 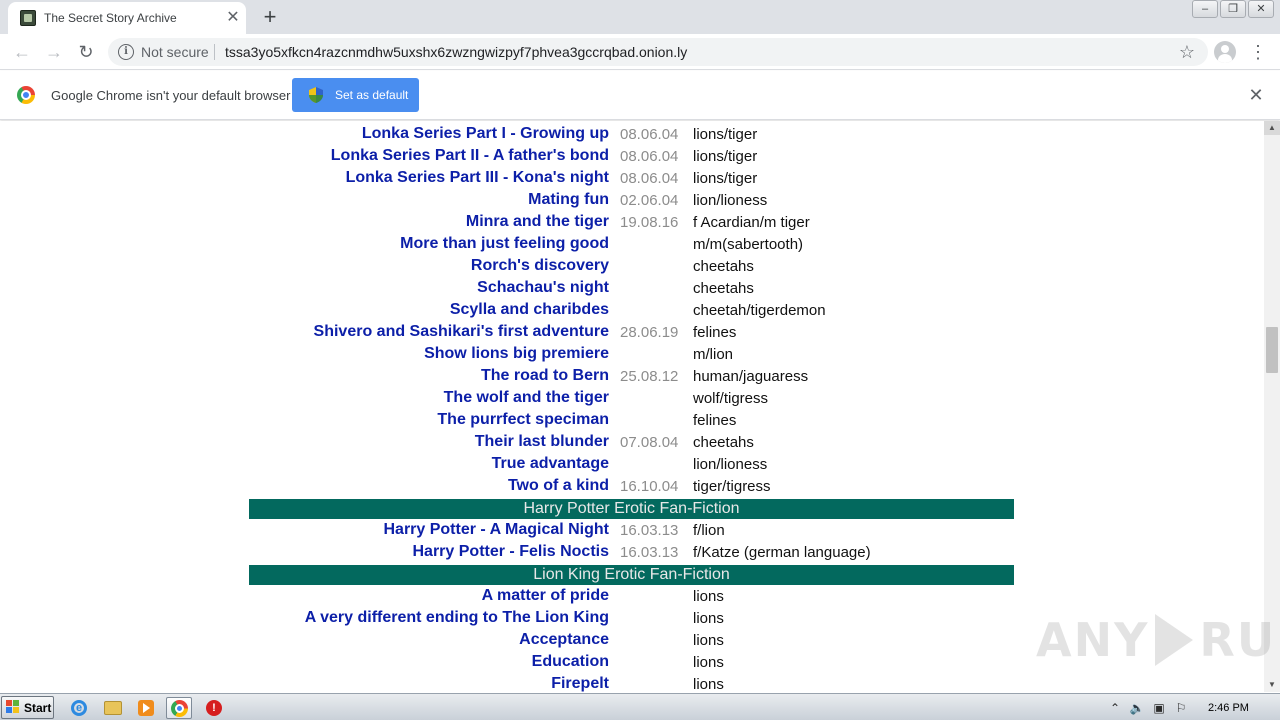 What do you see at coordinates (110, 18) in the screenshot?
I see `tab-title: The Secret Story Archive` at bounding box center [110, 18].